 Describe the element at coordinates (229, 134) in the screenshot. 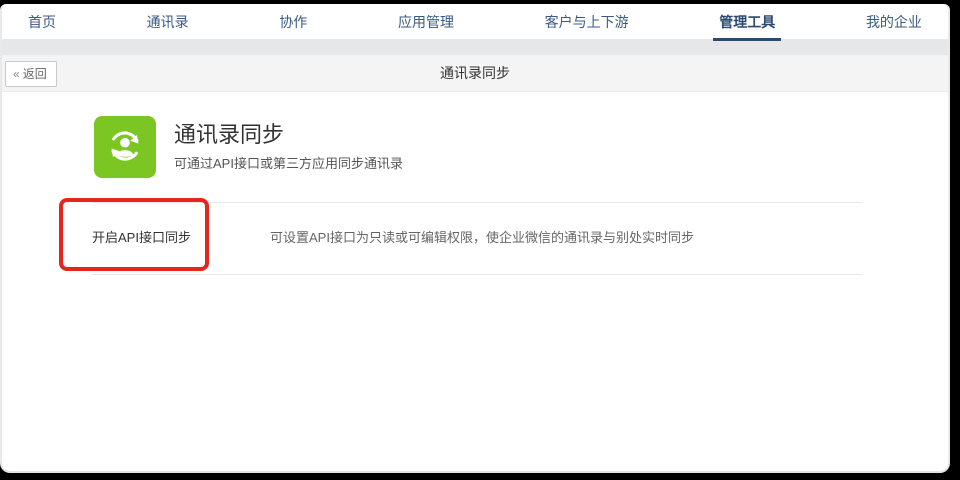

I see `feature-title: 通讯录同步` at that location.